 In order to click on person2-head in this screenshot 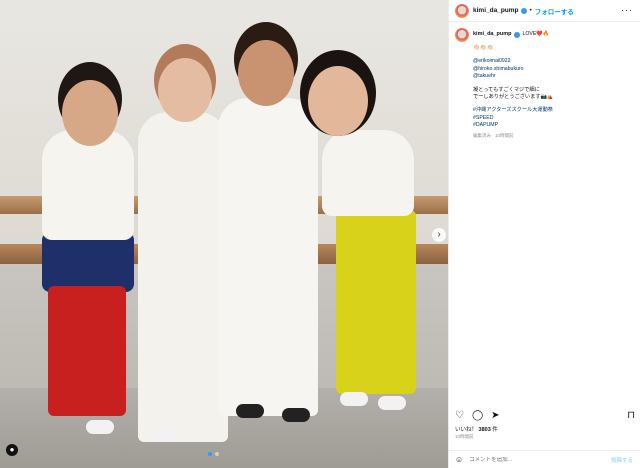, I will do `click(185, 90)`.